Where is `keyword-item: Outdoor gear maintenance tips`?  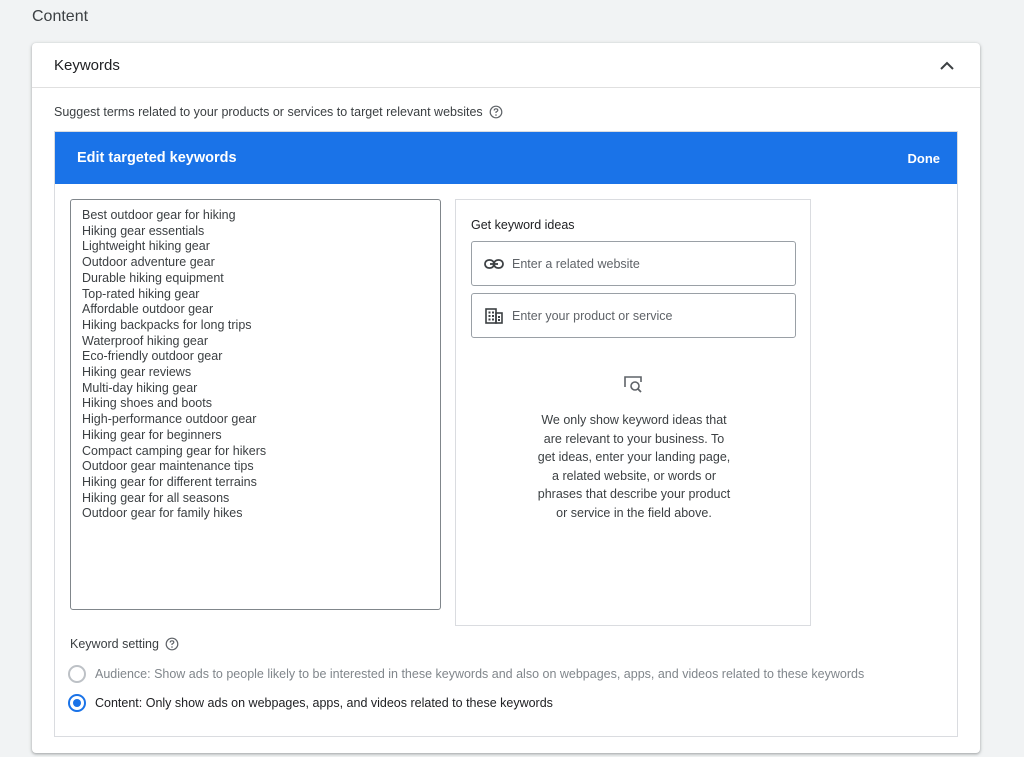 keyword-item: Outdoor gear maintenance tips is located at coordinates (168, 466).